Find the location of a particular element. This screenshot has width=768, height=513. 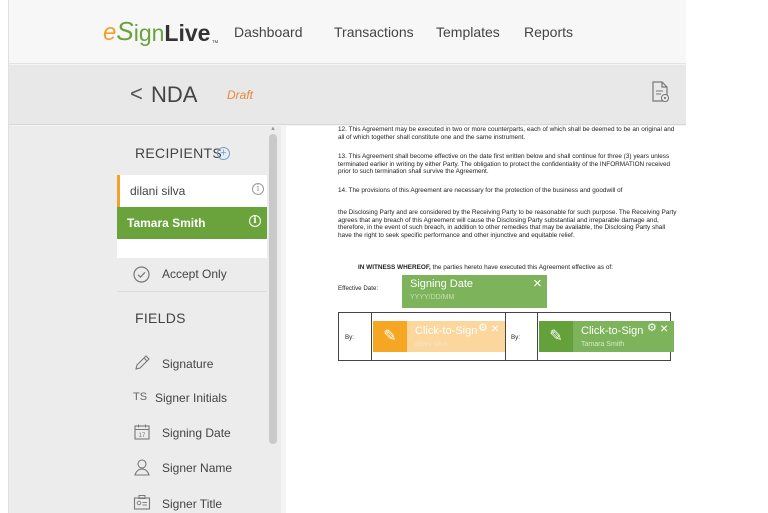

add-recipient-icon: + is located at coordinates (223, 153).